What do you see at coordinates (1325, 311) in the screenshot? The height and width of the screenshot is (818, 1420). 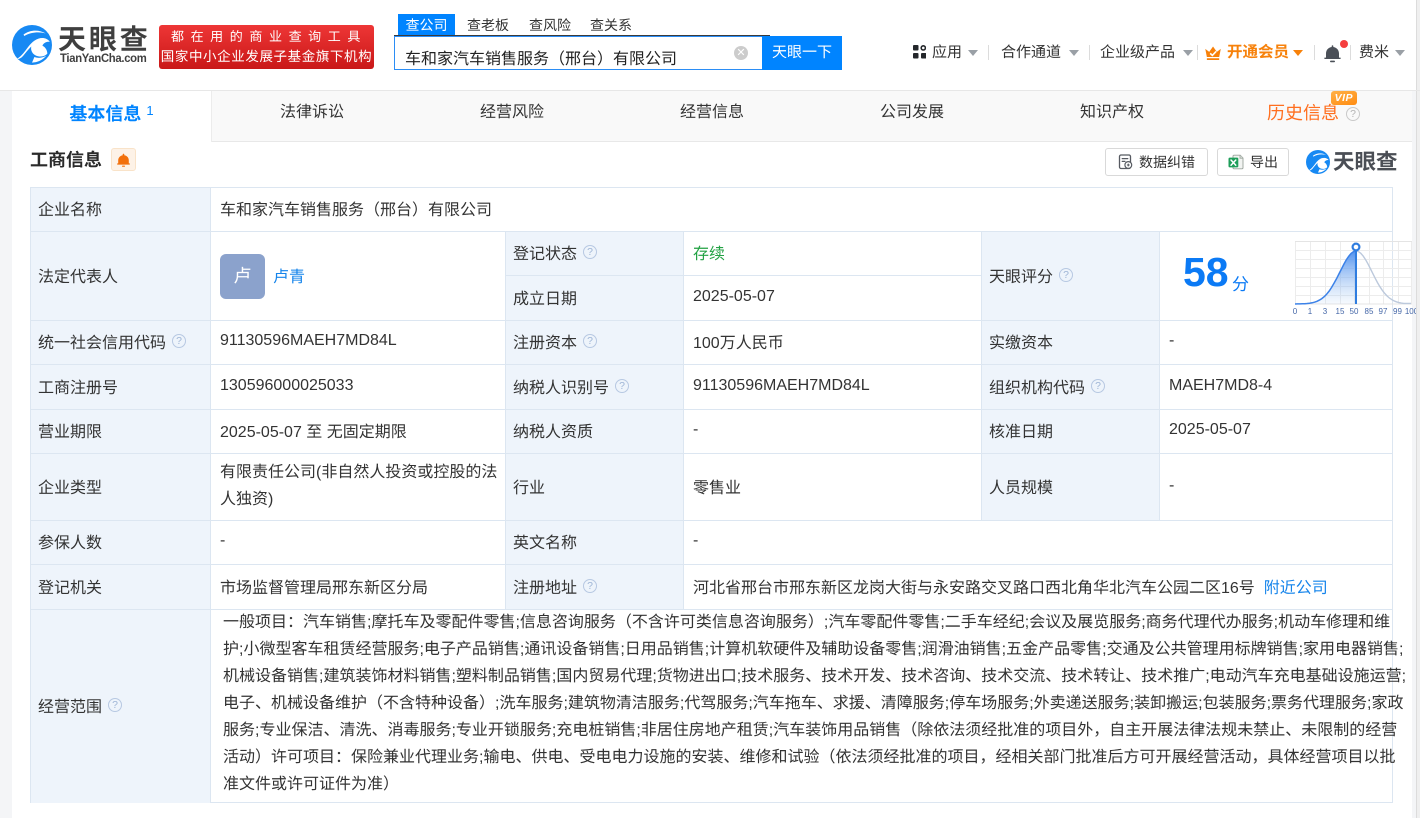 I see `svg-text: 3` at bounding box center [1325, 311].